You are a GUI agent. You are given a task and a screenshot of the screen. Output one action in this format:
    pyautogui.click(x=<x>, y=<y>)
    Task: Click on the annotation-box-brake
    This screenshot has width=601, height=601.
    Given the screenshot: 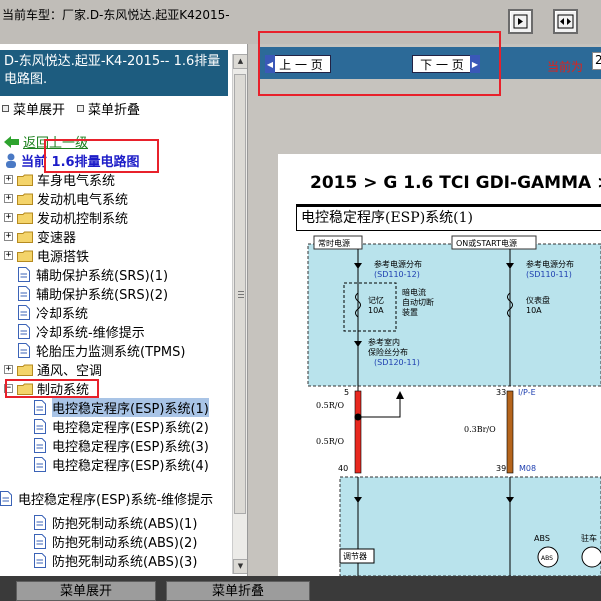 What is the action you would take?
    pyautogui.click(x=52, y=388)
    